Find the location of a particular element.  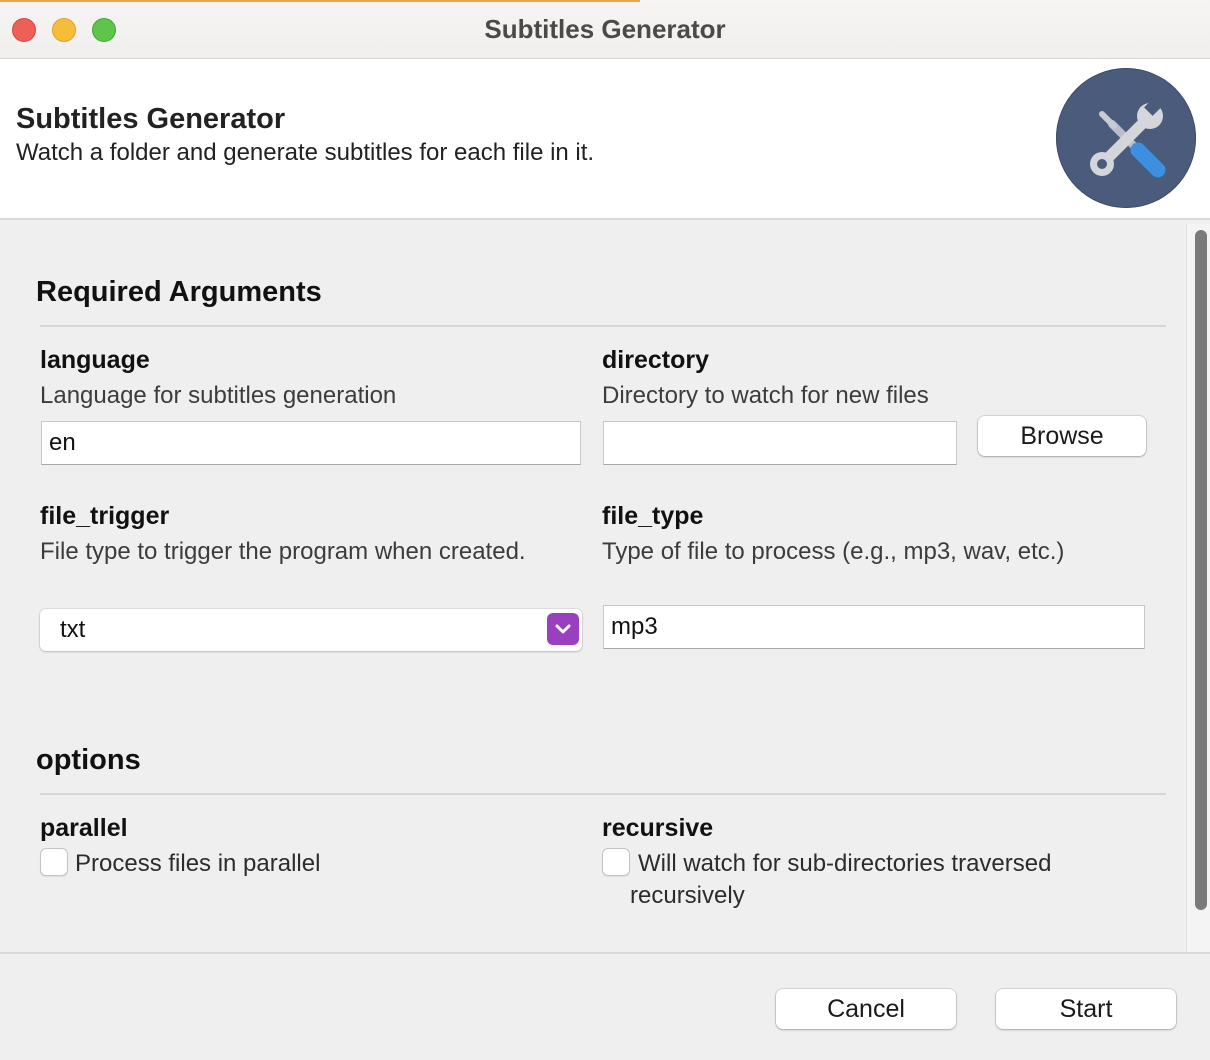

vertical-scrollbar is located at coordinates (1198, 588).